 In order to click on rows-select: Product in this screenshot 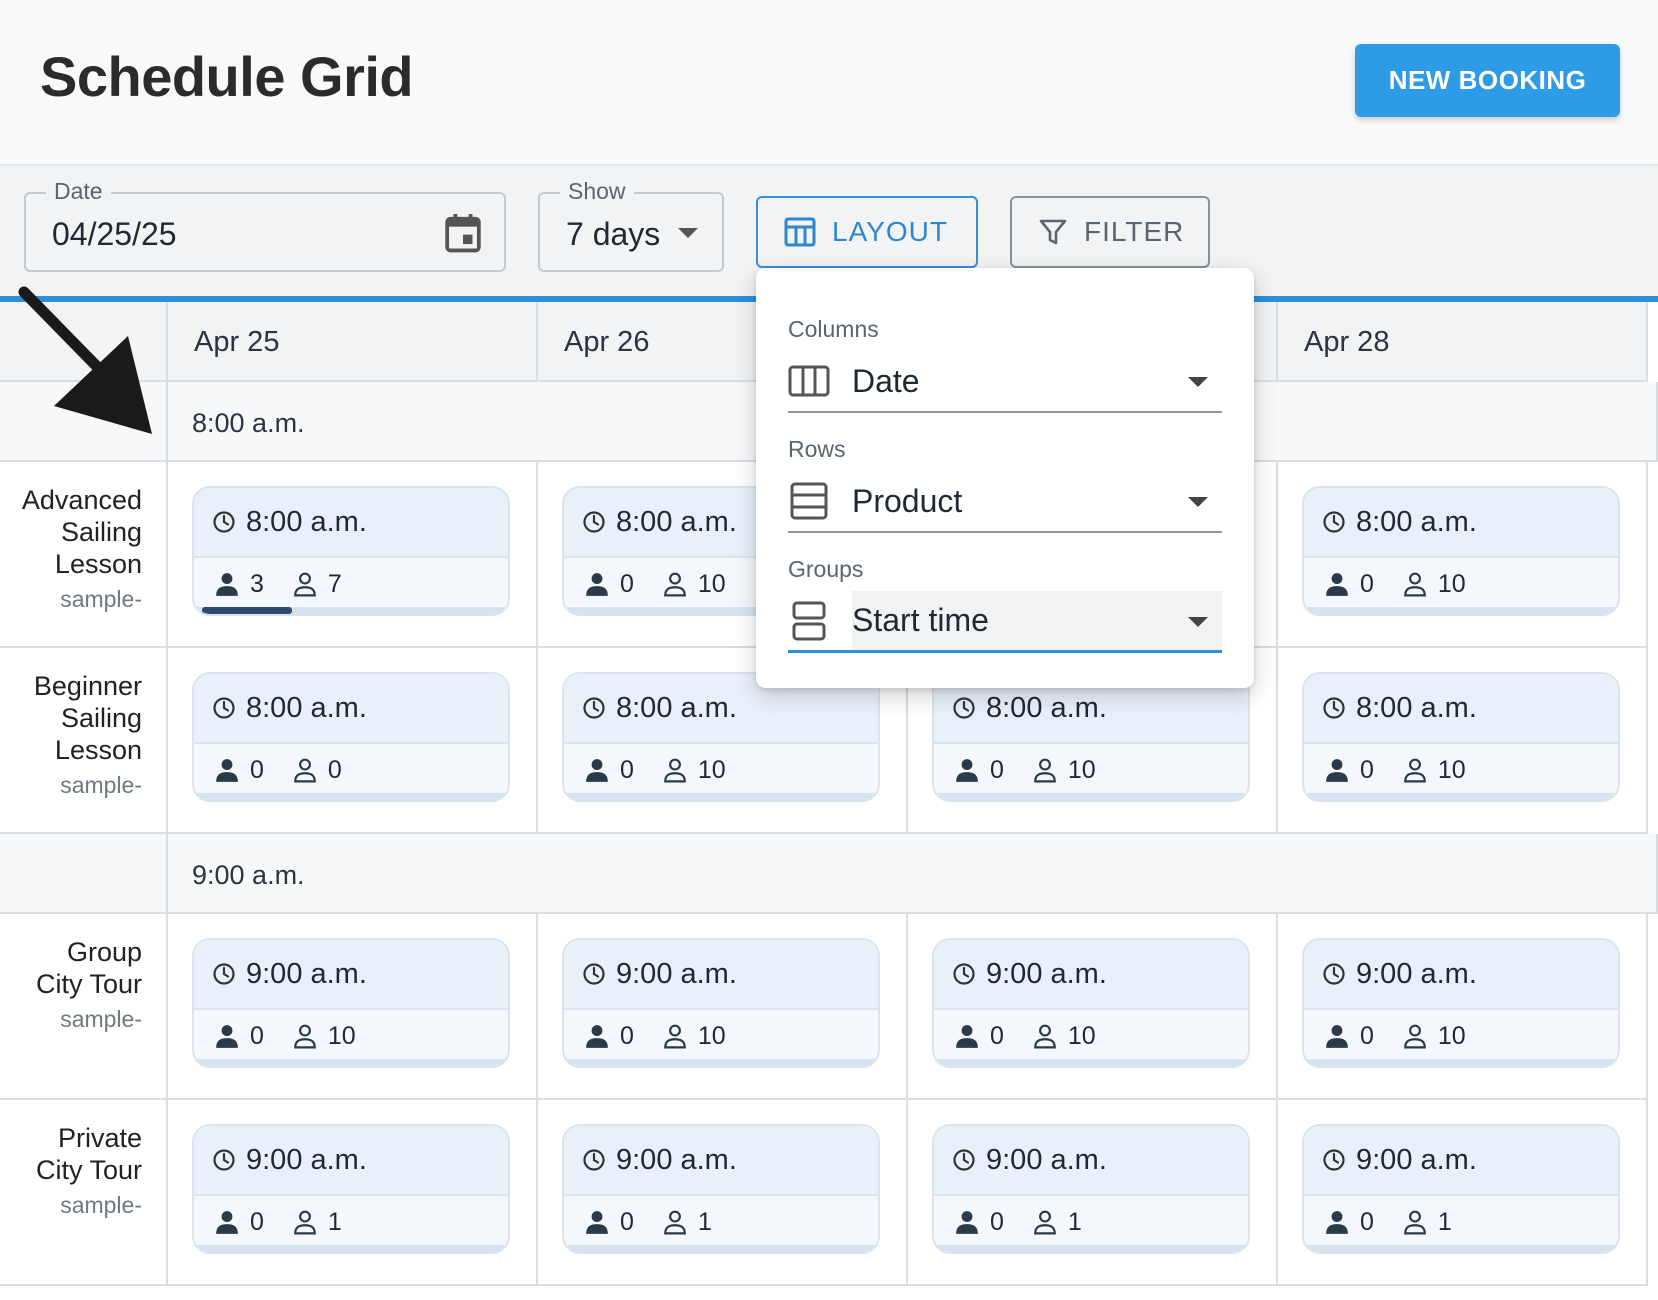, I will do `click(1005, 502)`.